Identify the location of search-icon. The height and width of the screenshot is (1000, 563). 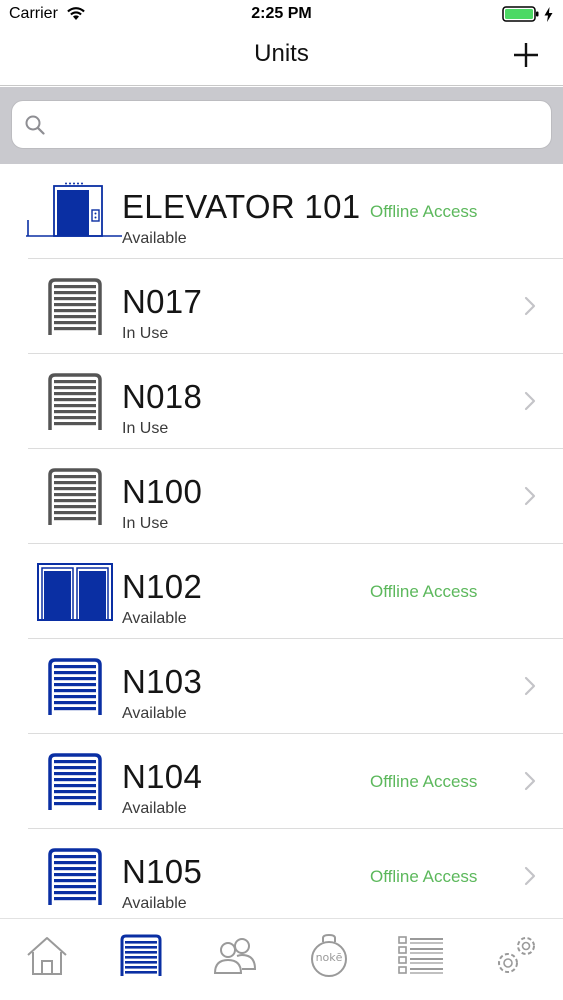
(35, 125).